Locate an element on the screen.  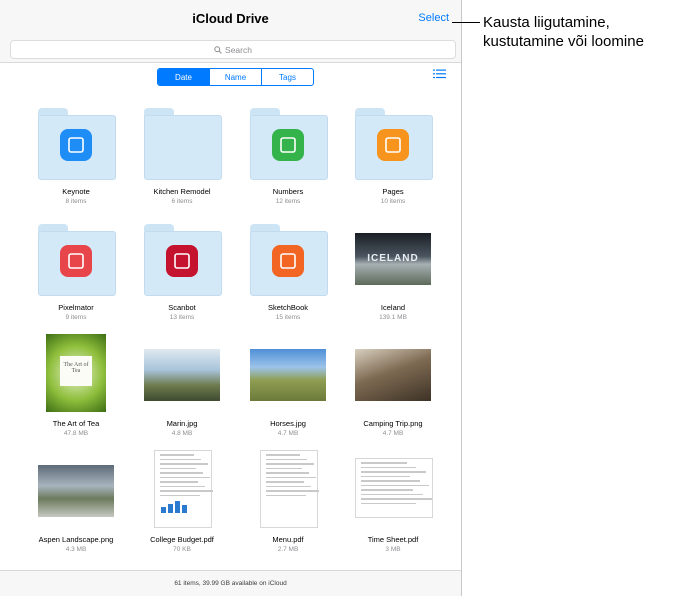
search-bar: Search is located at coordinates (230, 50).